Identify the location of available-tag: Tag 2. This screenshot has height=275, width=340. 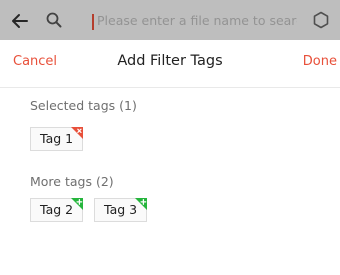
(57, 210).